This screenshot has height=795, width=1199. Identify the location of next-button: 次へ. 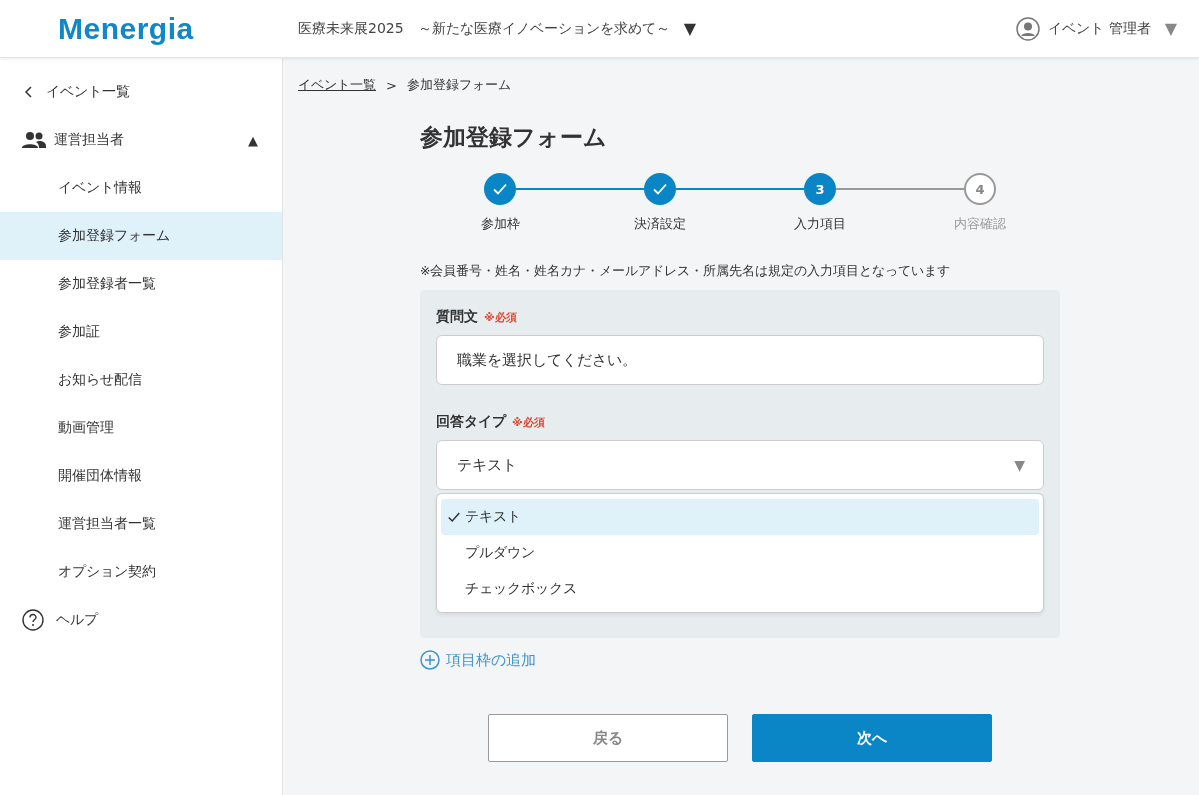
(872, 738).